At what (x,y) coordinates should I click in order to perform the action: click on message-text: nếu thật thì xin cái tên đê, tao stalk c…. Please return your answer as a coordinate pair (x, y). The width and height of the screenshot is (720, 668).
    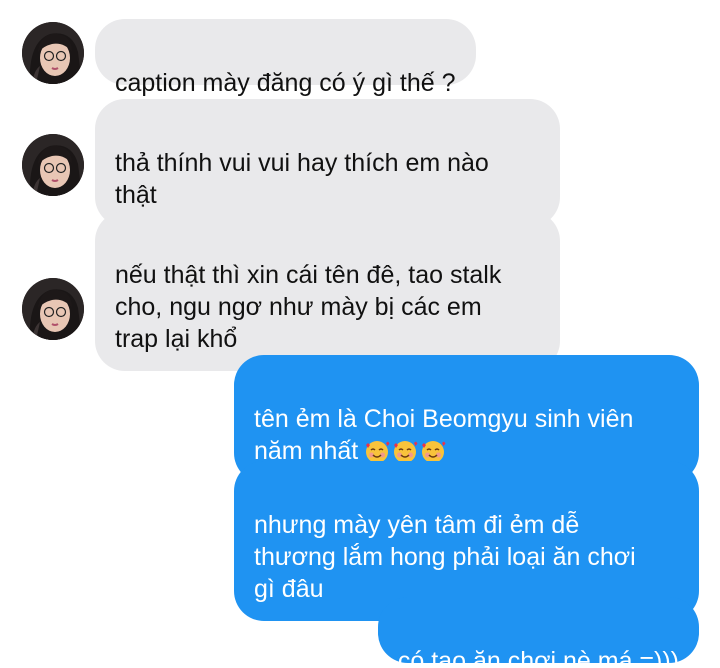
    Looking at the image, I should click on (308, 307).